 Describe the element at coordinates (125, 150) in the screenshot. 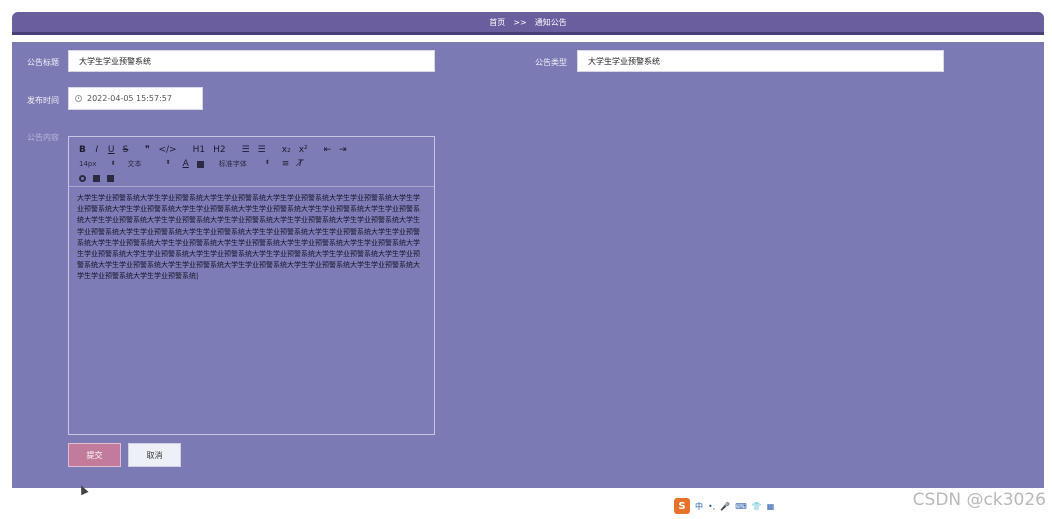

I see `strike-button: S` at that location.